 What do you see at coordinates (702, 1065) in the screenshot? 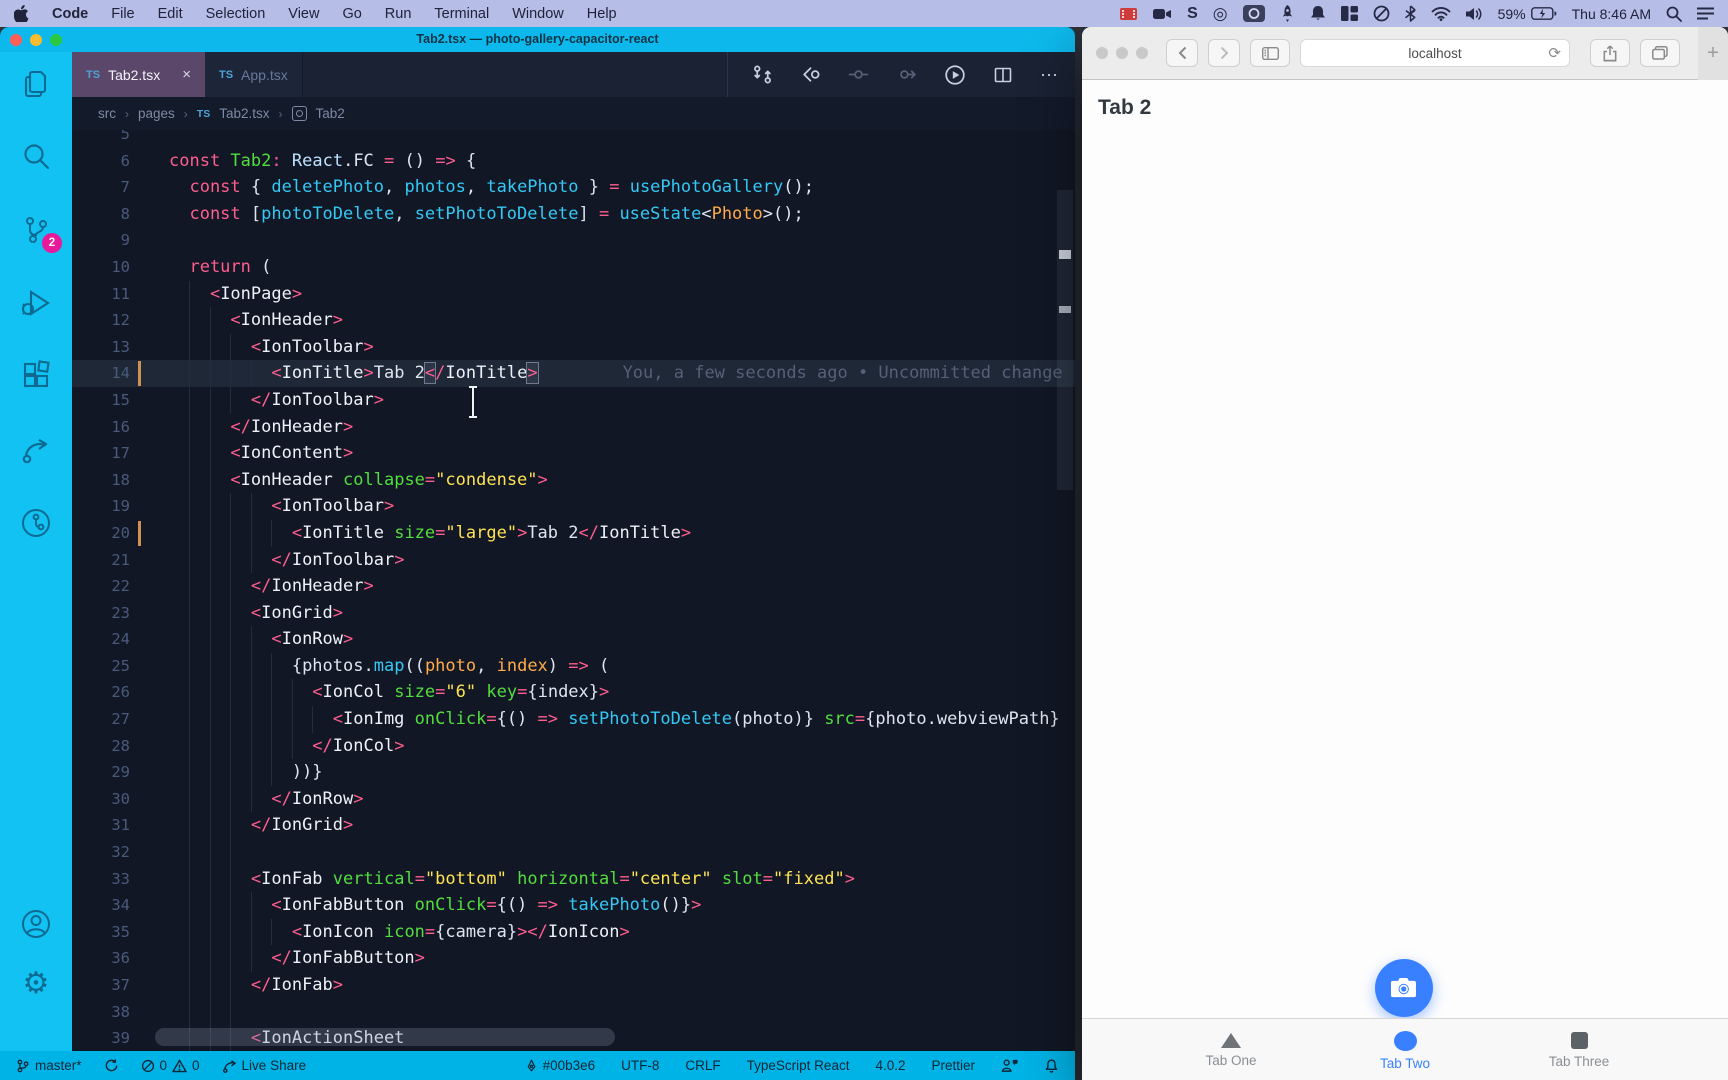
I see `eol-status: CRLF` at bounding box center [702, 1065].